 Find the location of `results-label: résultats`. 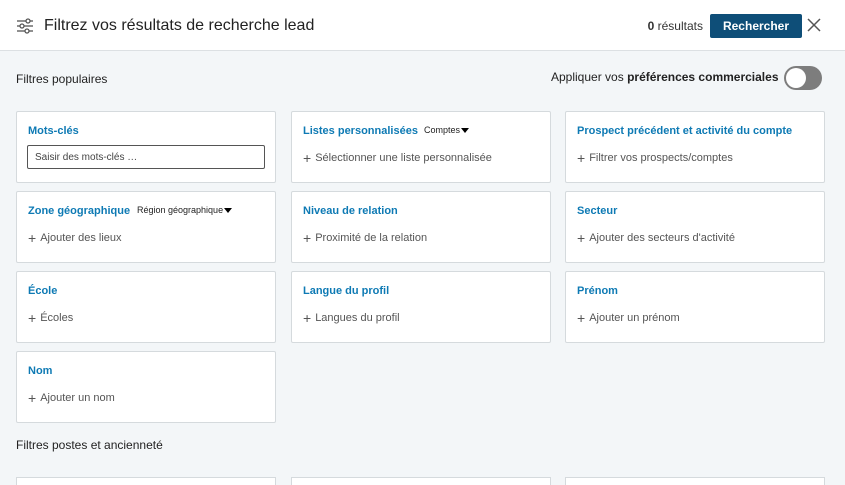

results-label: résultats is located at coordinates (680, 26).